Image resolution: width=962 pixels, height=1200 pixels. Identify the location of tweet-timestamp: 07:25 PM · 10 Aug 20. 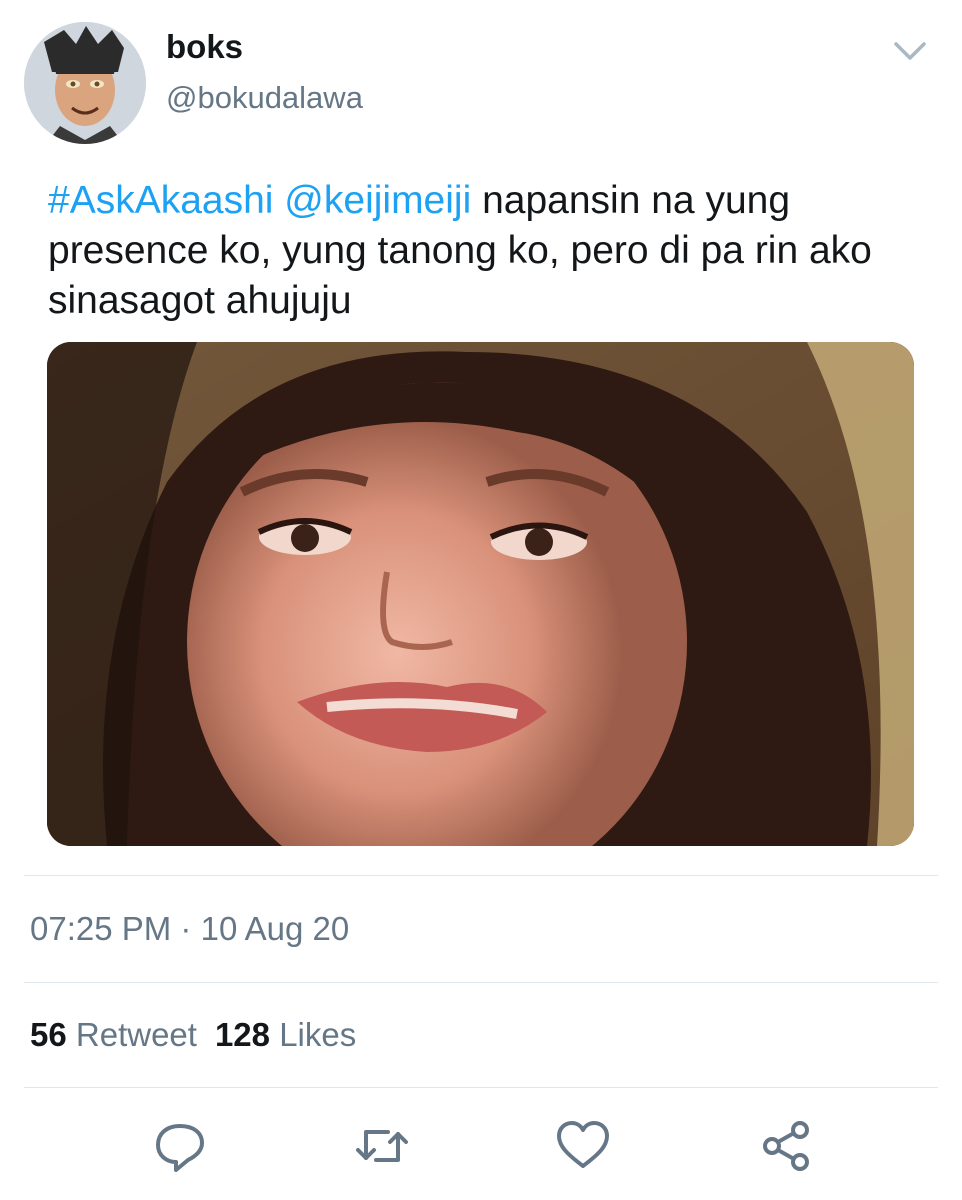
(189, 929).